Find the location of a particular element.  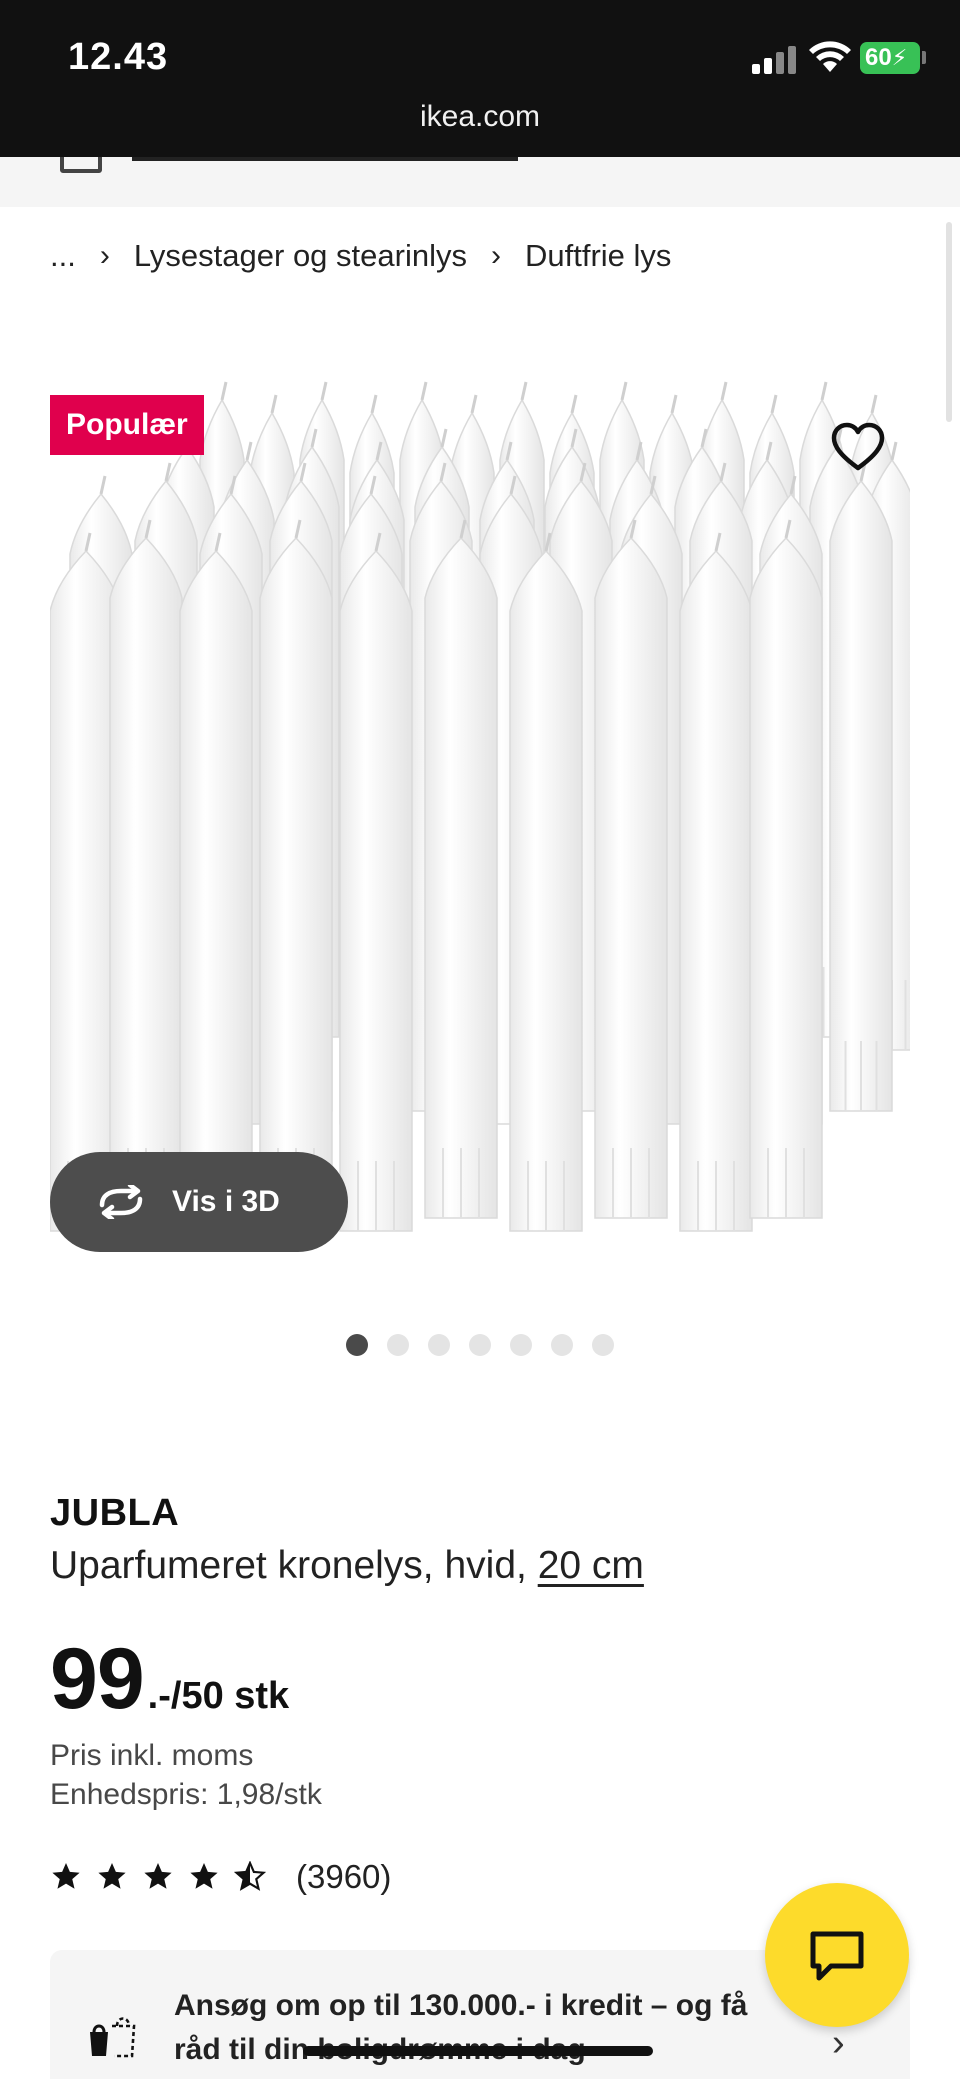

popular-badge: Populær is located at coordinates (127, 425).